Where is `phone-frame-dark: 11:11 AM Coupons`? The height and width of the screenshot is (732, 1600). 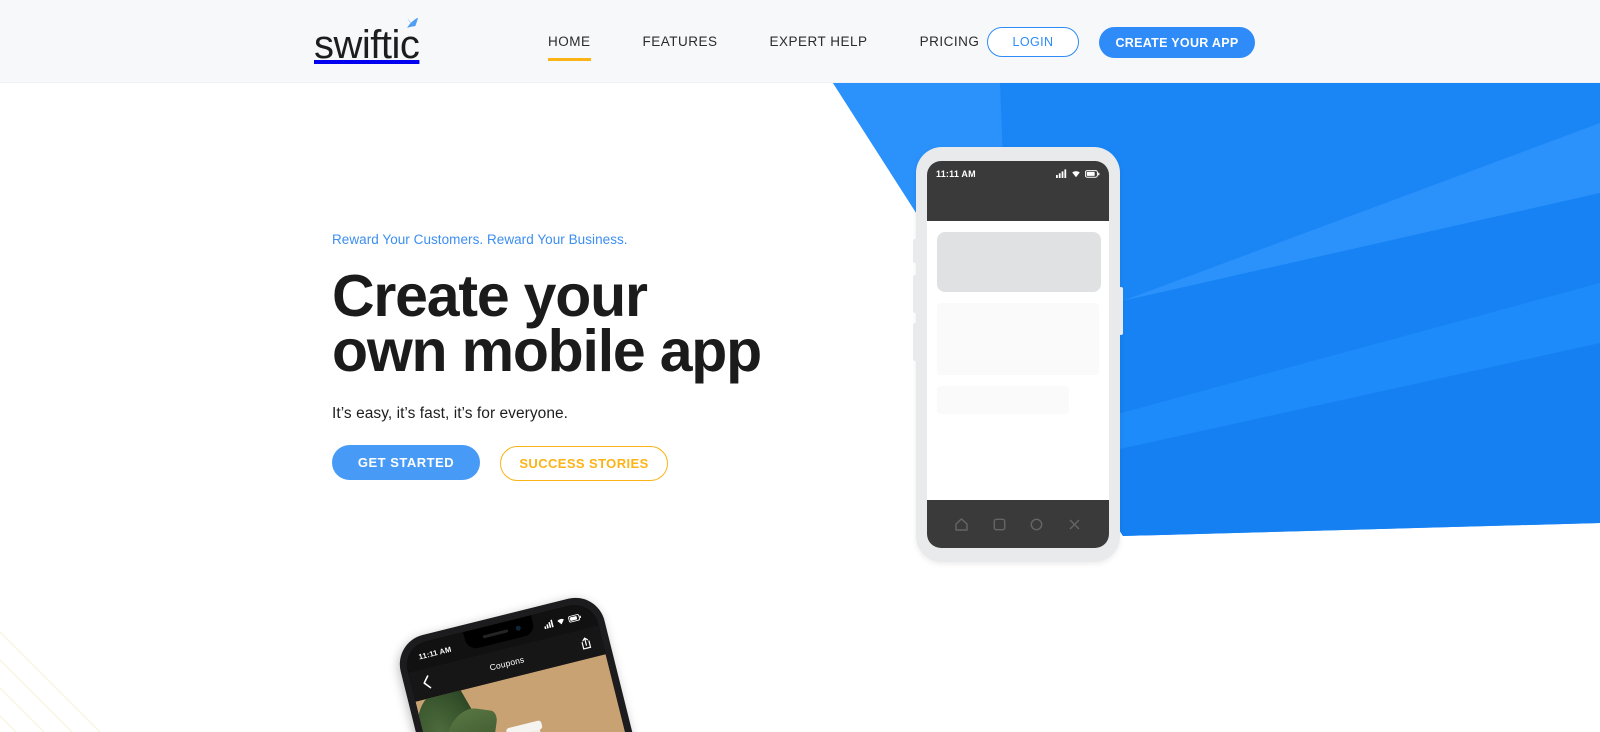
phone-frame-dark: 11:11 AM Coupons is located at coordinates (531, 661).